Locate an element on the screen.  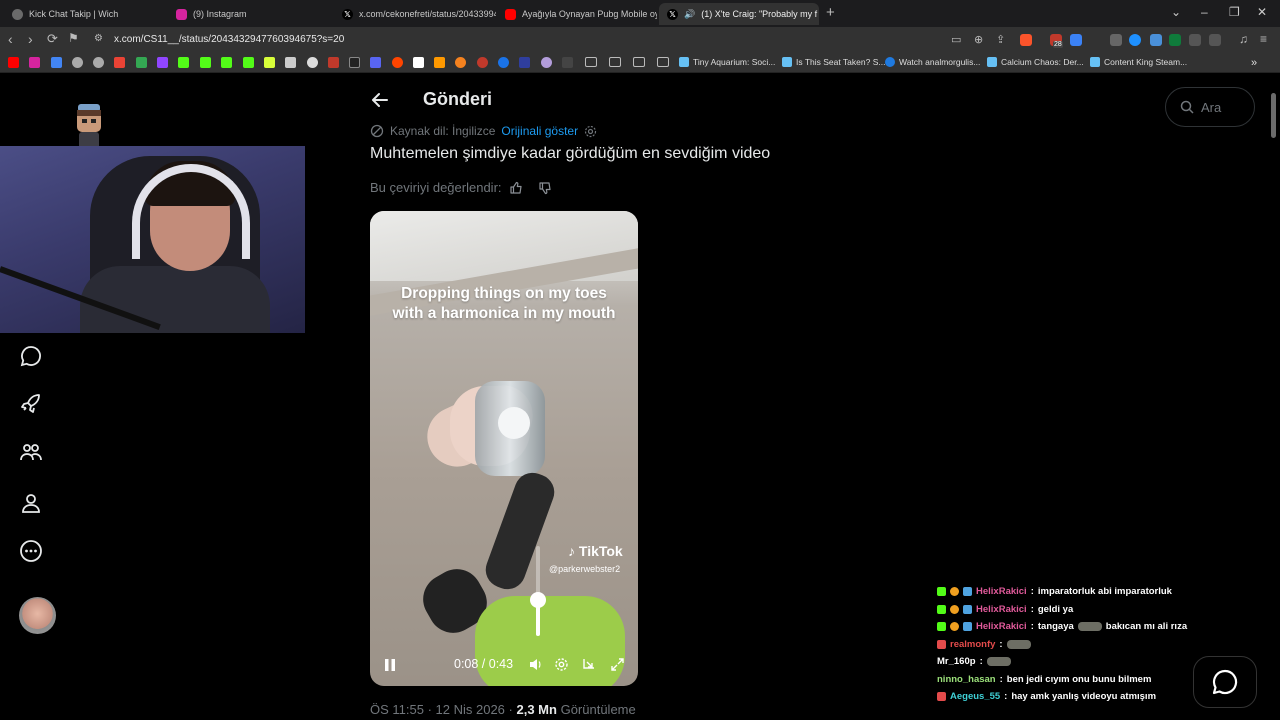
post-date: 12 Nis 2026 is located at coordinates (470, 709).